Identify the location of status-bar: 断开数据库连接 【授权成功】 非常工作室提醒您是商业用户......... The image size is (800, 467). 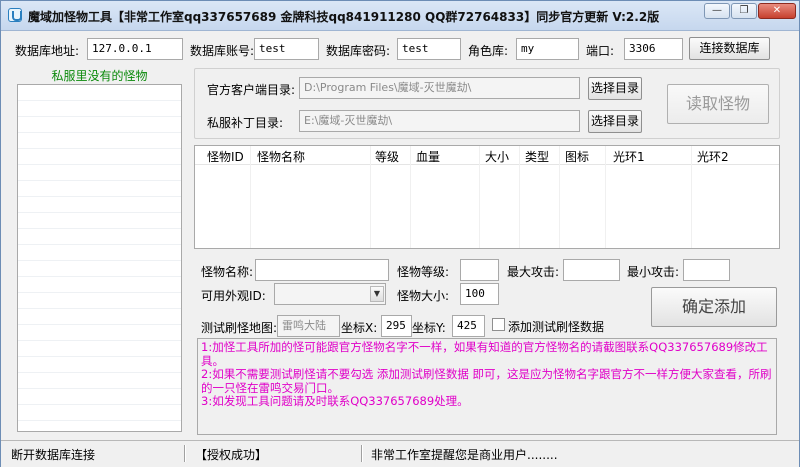
(400, 453).